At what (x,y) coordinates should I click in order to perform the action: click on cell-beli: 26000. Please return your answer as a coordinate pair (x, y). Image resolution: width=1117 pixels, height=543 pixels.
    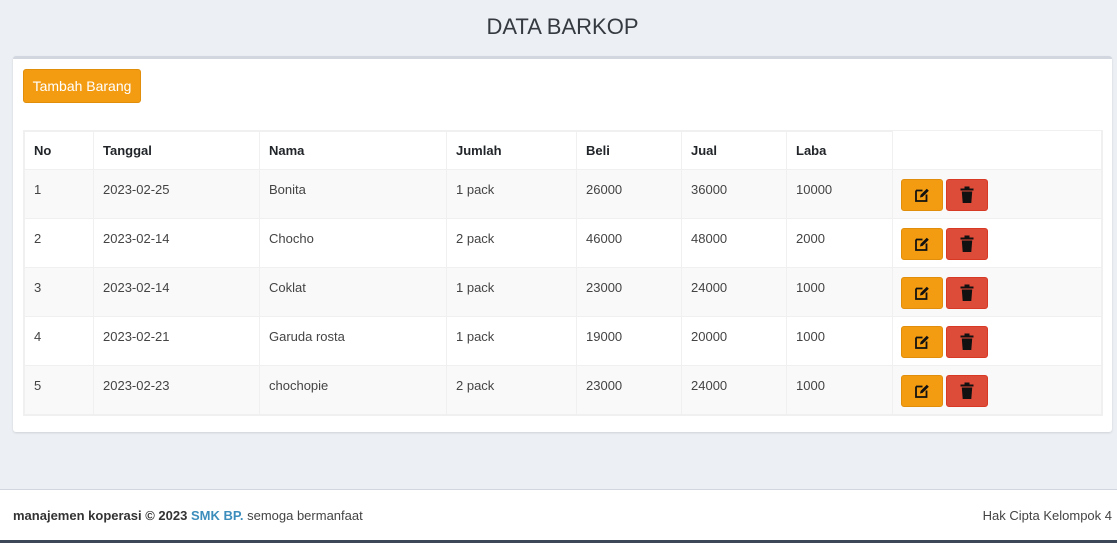
    Looking at the image, I should click on (629, 194).